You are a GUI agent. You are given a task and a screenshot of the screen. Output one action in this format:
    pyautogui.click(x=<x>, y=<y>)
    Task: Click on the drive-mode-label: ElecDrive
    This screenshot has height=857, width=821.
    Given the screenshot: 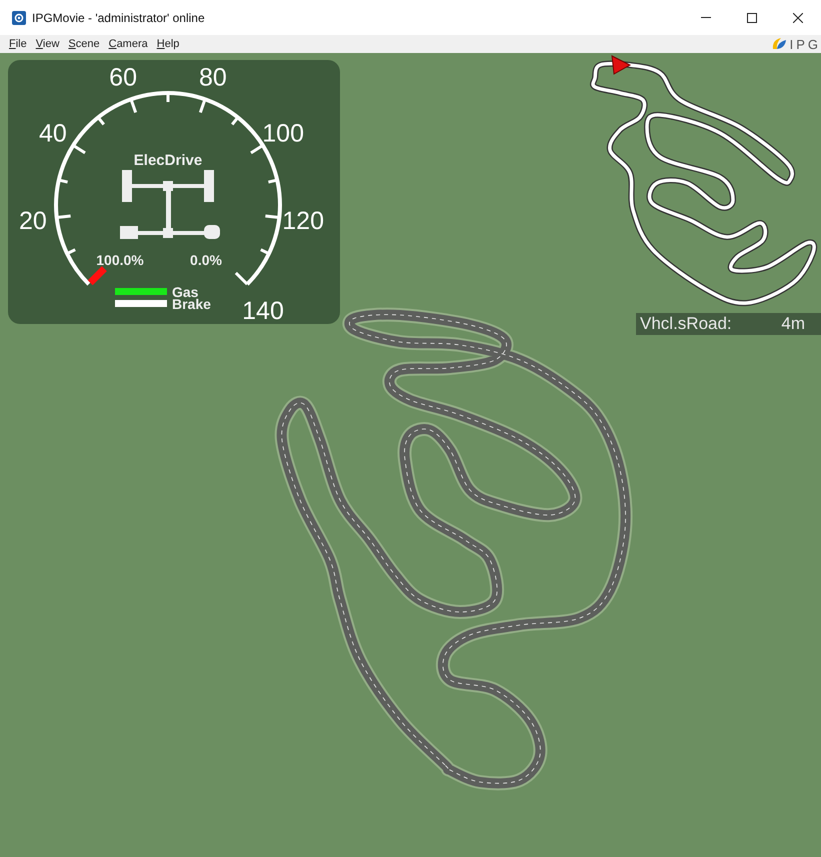 What is the action you would take?
    pyautogui.click(x=168, y=160)
    